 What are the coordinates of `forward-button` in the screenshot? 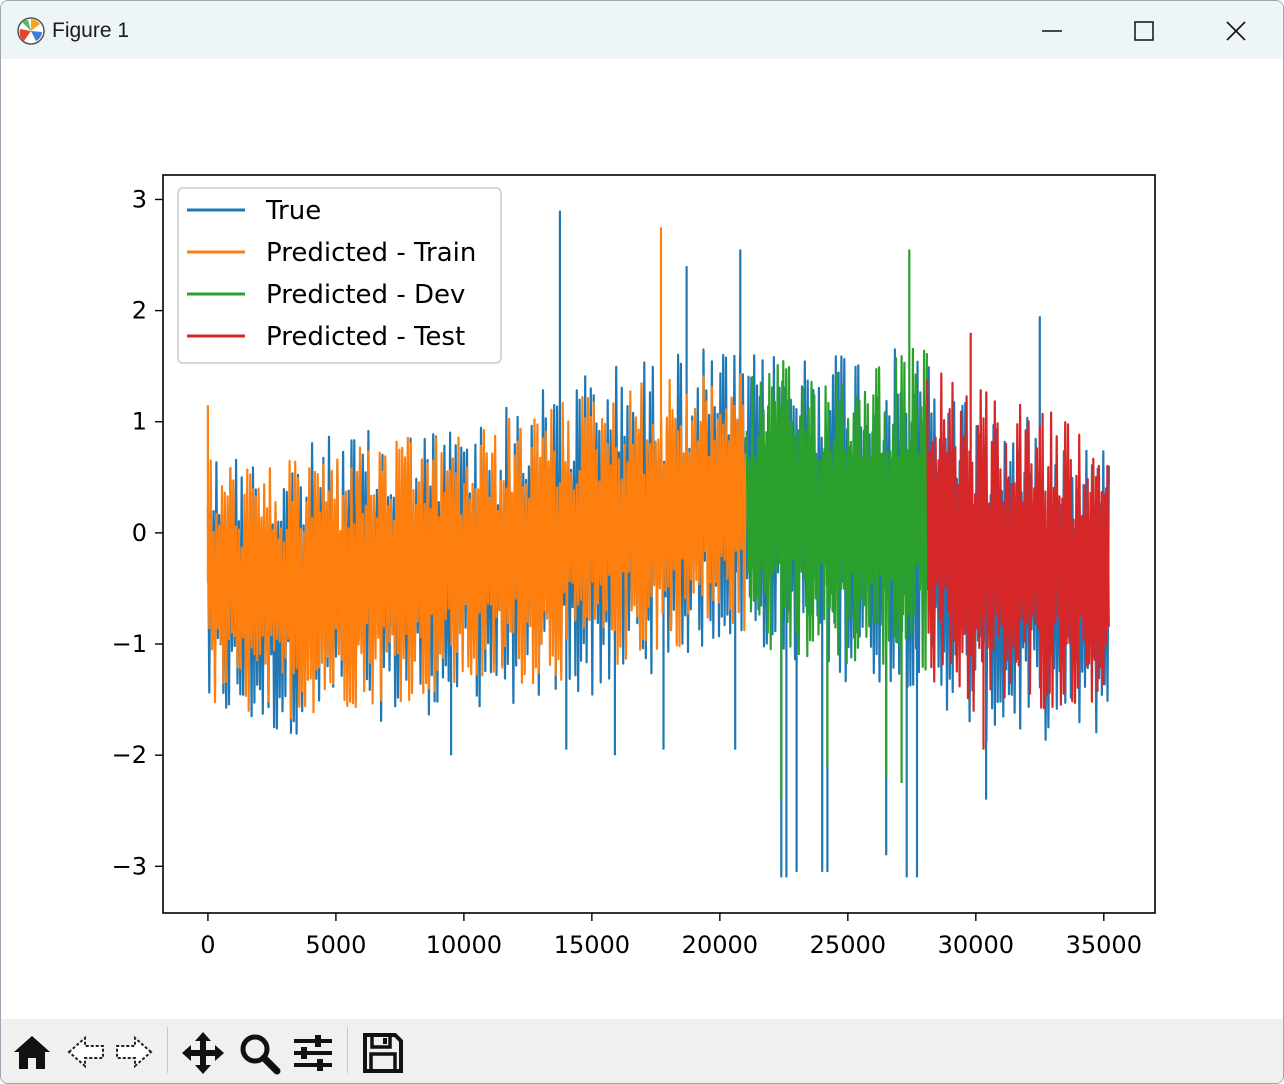 It's located at (134, 1051).